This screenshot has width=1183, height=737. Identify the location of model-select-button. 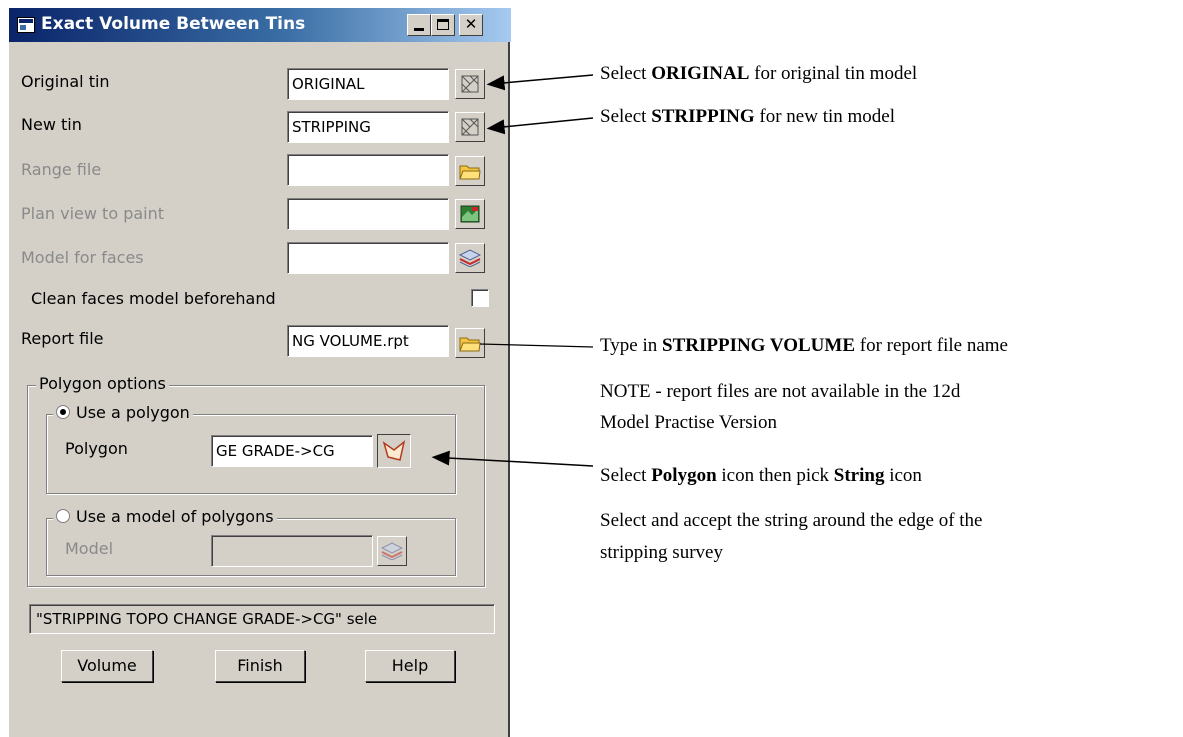
(392, 551).